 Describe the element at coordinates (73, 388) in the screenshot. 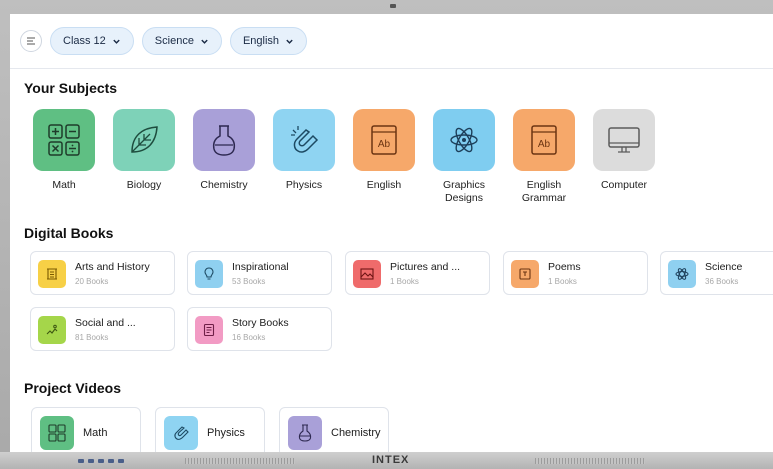

I see `videos-heading: Project Videos` at that location.